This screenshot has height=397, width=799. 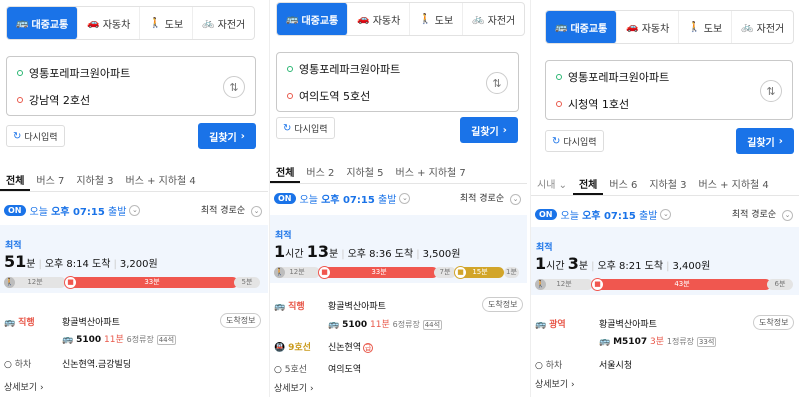 What do you see at coordinates (364, 171) in the screenshot?
I see `tab-subway: 지하철 5` at bounding box center [364, 171].